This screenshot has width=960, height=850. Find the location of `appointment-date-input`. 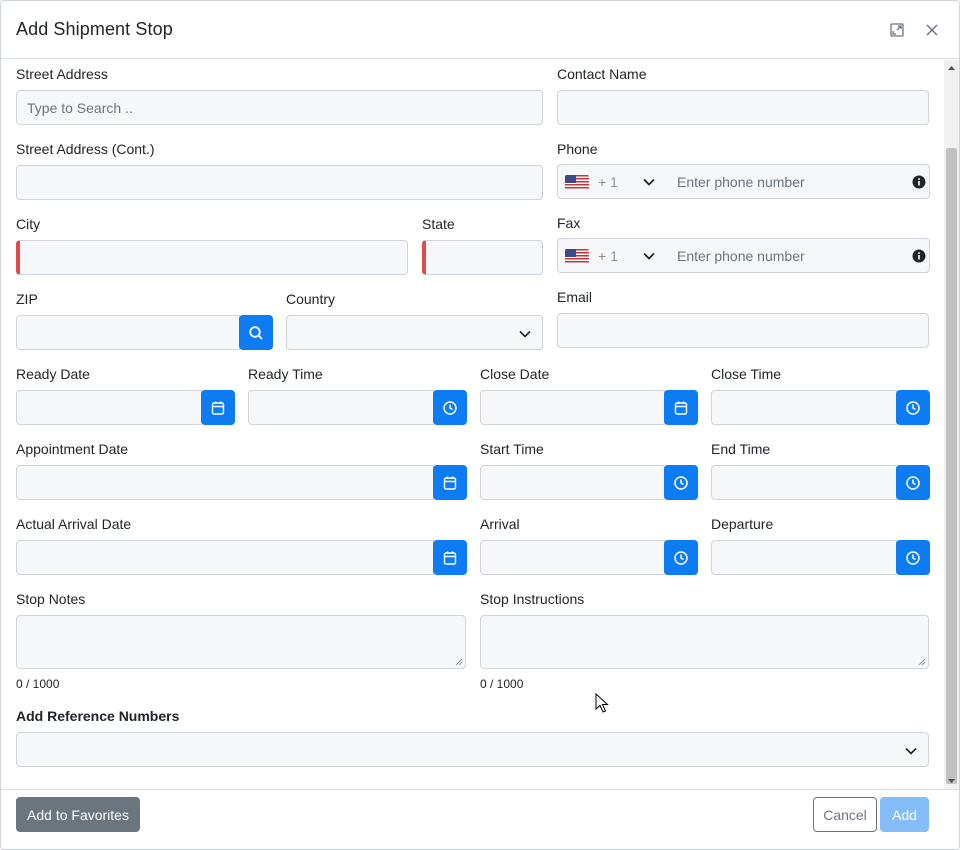

appointment-date-input is located at coordinates (225, 482).